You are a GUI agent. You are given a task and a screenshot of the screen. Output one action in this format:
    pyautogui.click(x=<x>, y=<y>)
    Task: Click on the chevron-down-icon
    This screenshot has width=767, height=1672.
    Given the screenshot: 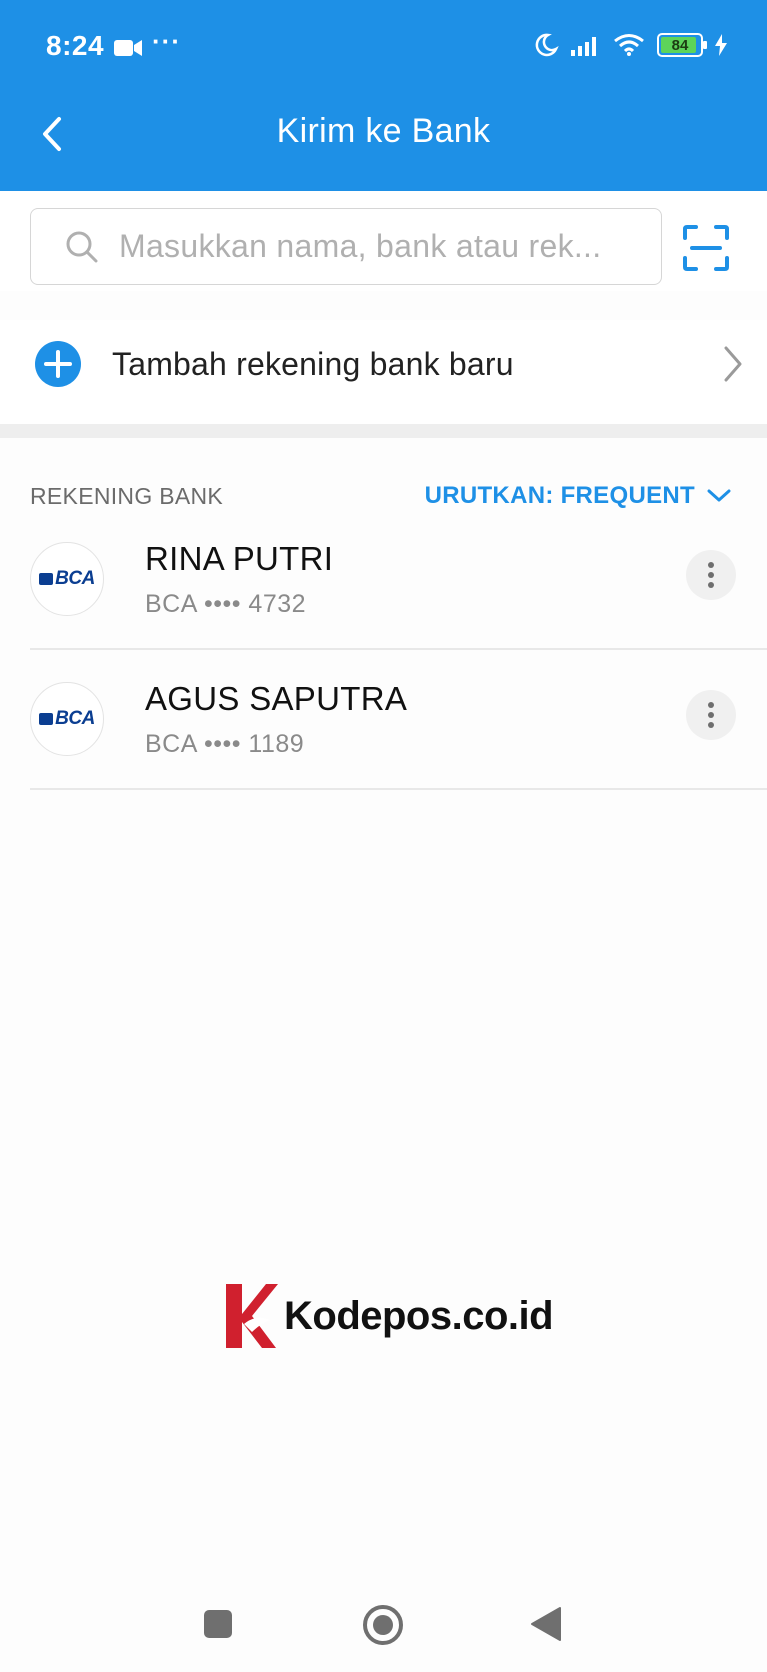 What is the action you would take?
    pyautogui.click(x=719, y=495)
    